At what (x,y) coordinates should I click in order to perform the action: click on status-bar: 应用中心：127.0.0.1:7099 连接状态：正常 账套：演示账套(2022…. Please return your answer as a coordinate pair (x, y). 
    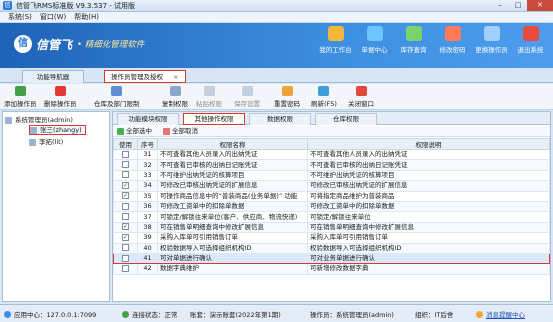
    Looking at the image, I should click on (276, 313).